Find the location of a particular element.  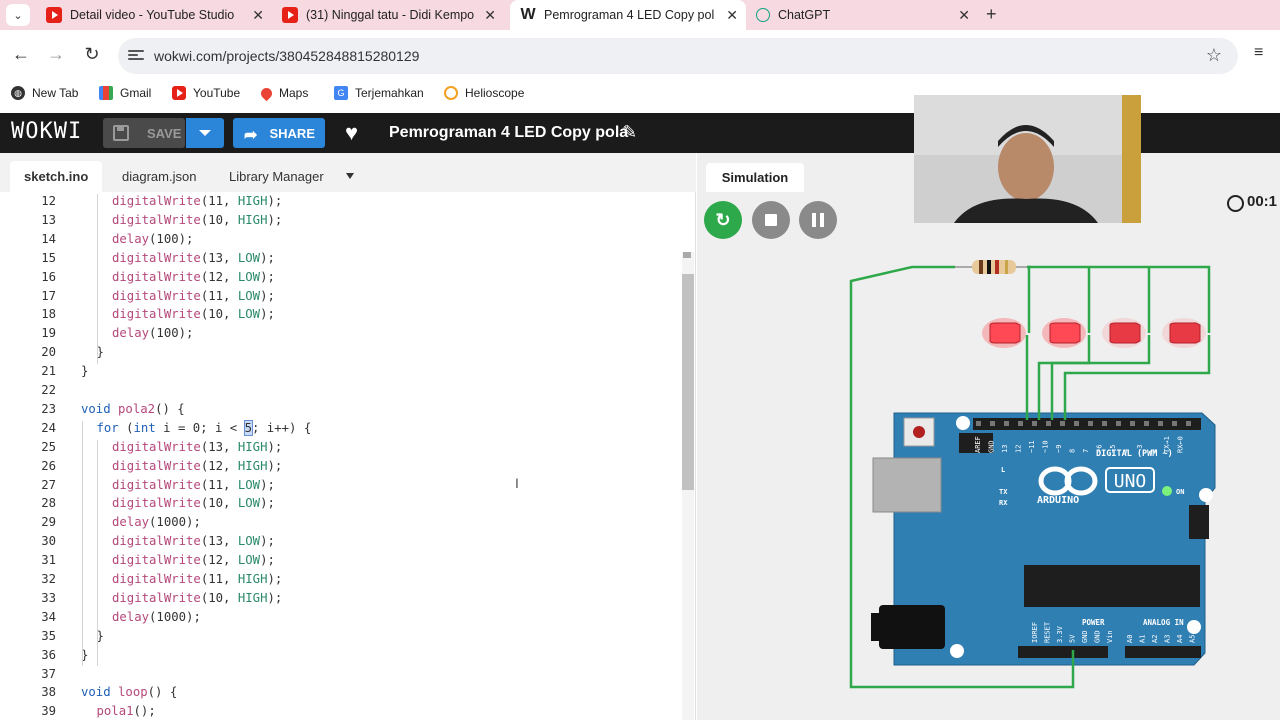

share-button: ➦ SHARE is located at coordinates (279, 133).